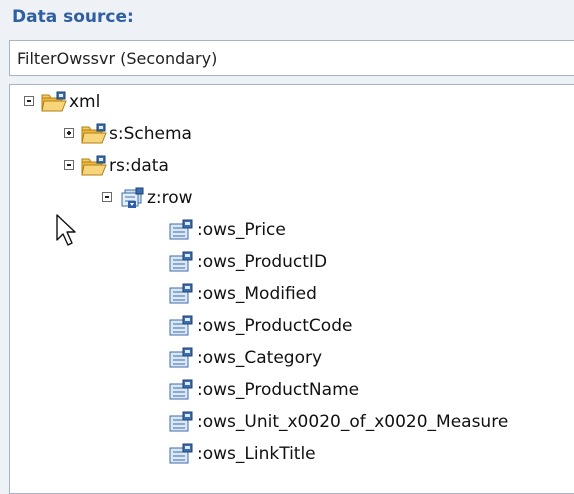 The width and height of the screenshot is (574, 494). What do you see at coordinates (260, 358) in the screenshot?
I see `tree-node-label: :ows_Category` at bounding box center [260, 358].